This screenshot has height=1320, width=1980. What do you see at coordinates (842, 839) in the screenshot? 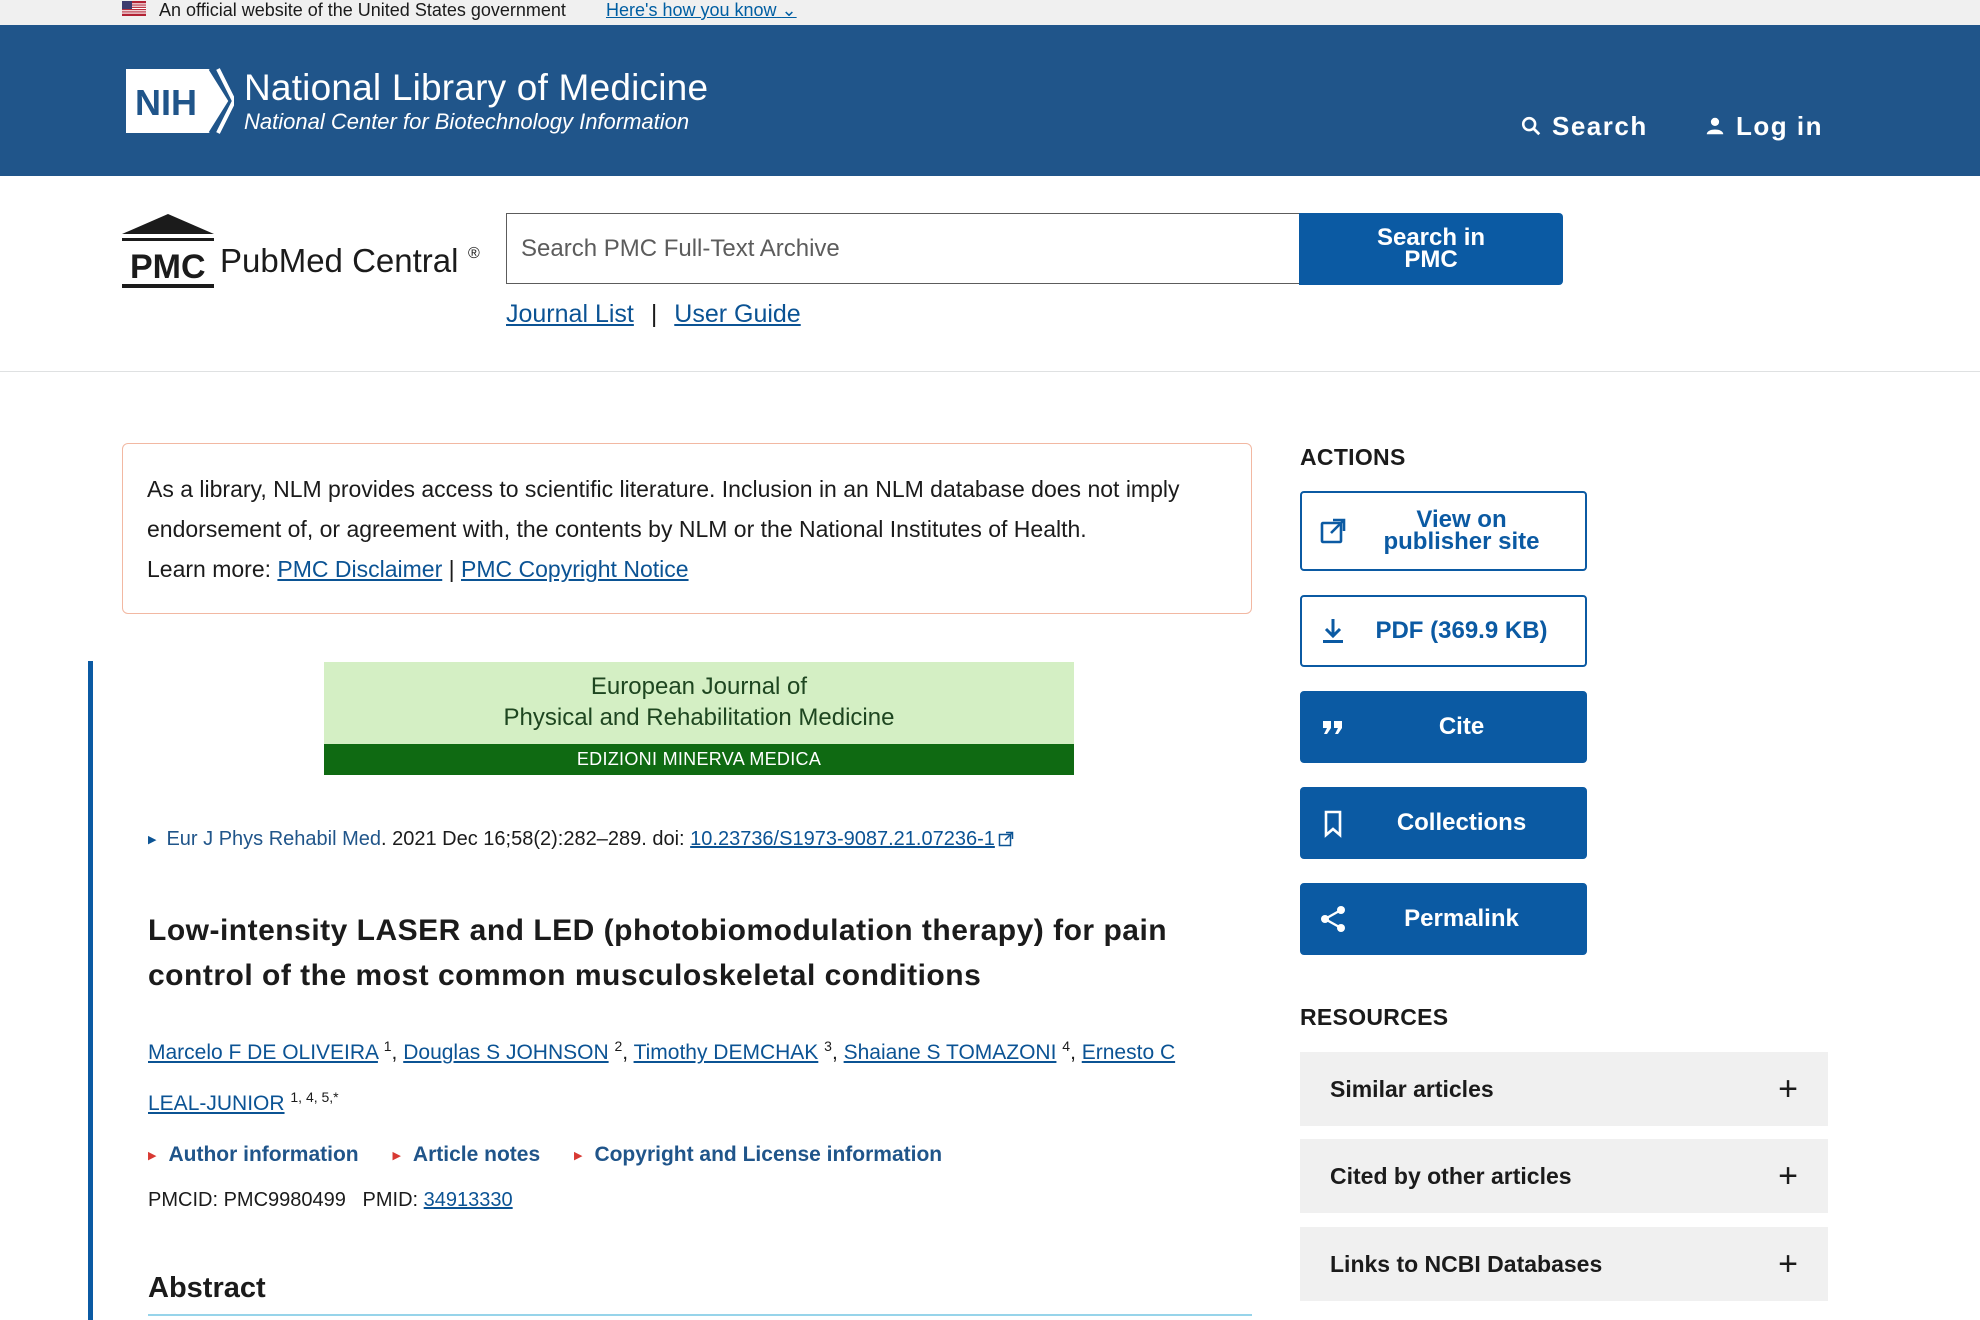
I see `doi-link: 10.23736/S1973-9087.21.07236-1` at bounding box center [842, 839].